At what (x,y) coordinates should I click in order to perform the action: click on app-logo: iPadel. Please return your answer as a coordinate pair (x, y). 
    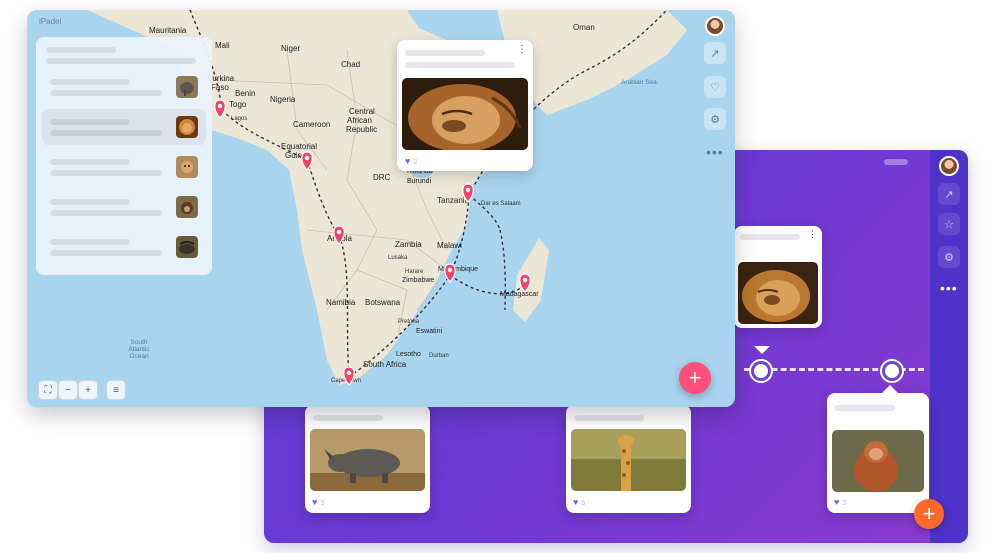
    Looking at the image, I should click on (50, 21).